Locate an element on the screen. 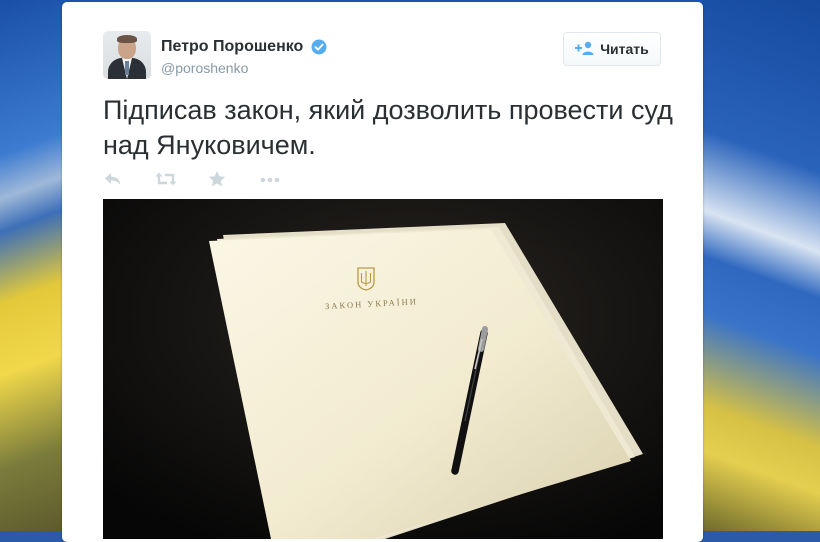 This screenshot has width=820, height=542. author-handle: @poroshenko is located at coordinates (204, 68).